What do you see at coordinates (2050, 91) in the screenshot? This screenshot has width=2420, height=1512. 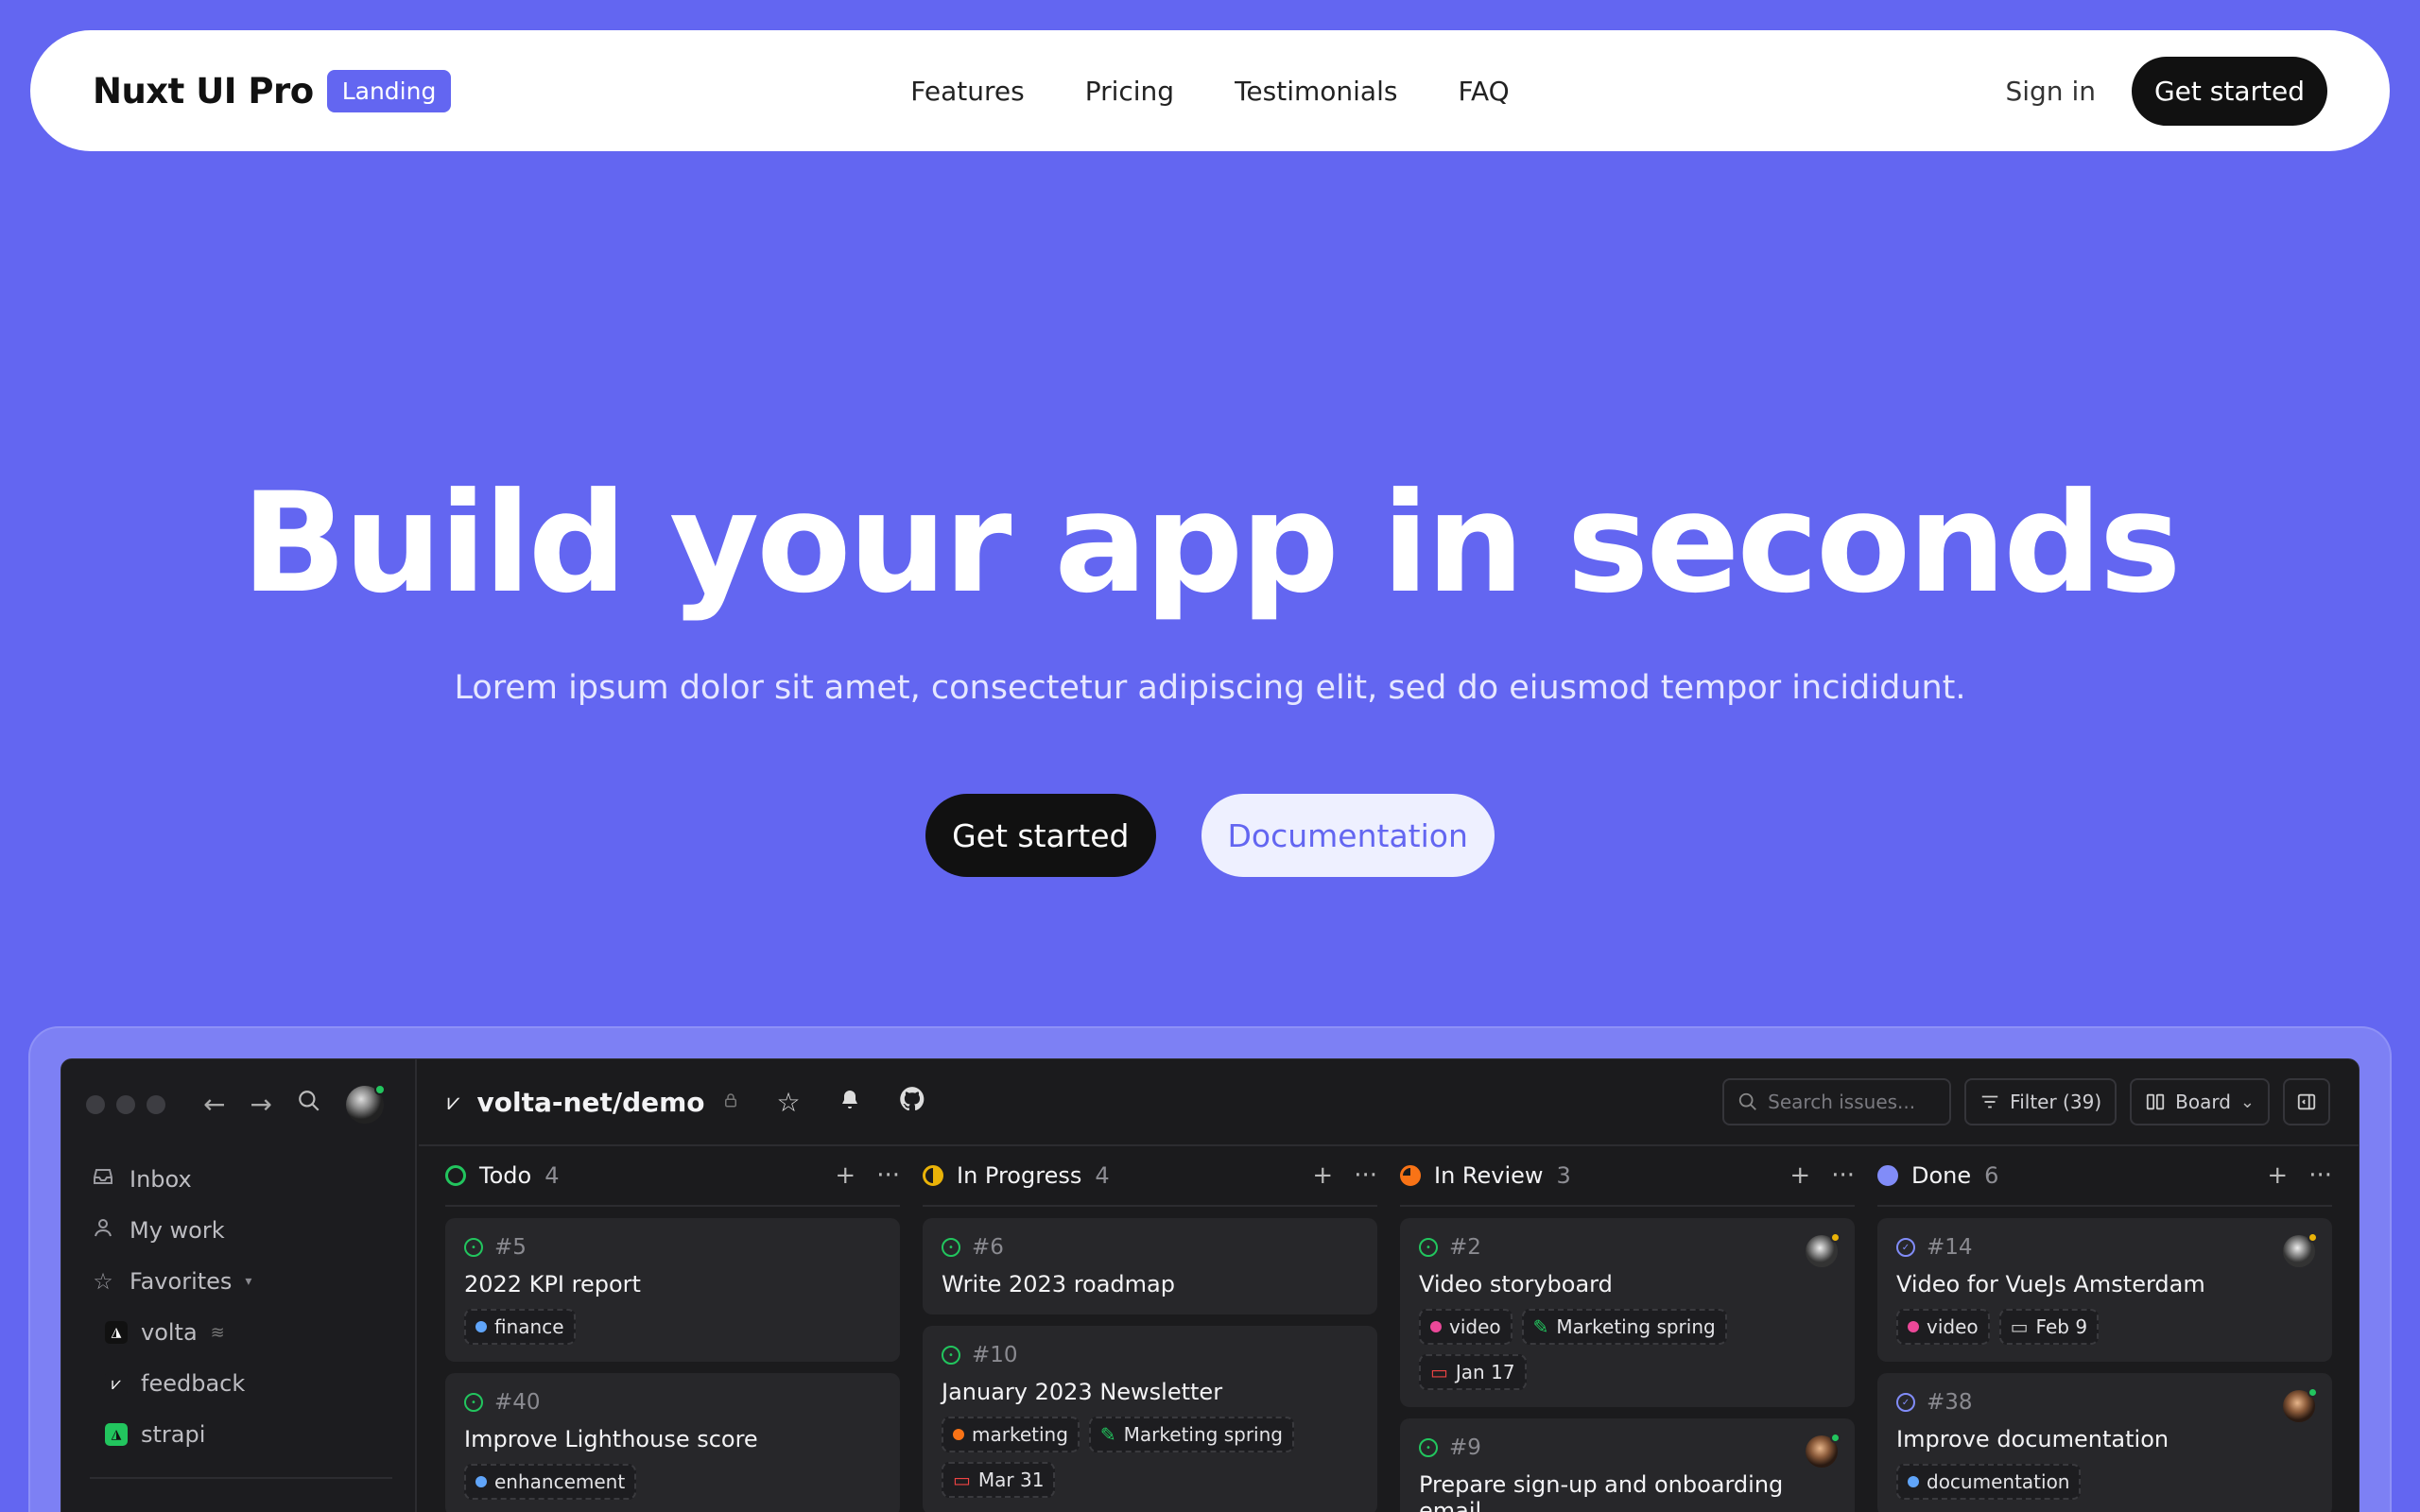 I see `sign-in-link: Sign in` at bounding box center [2050, 91].